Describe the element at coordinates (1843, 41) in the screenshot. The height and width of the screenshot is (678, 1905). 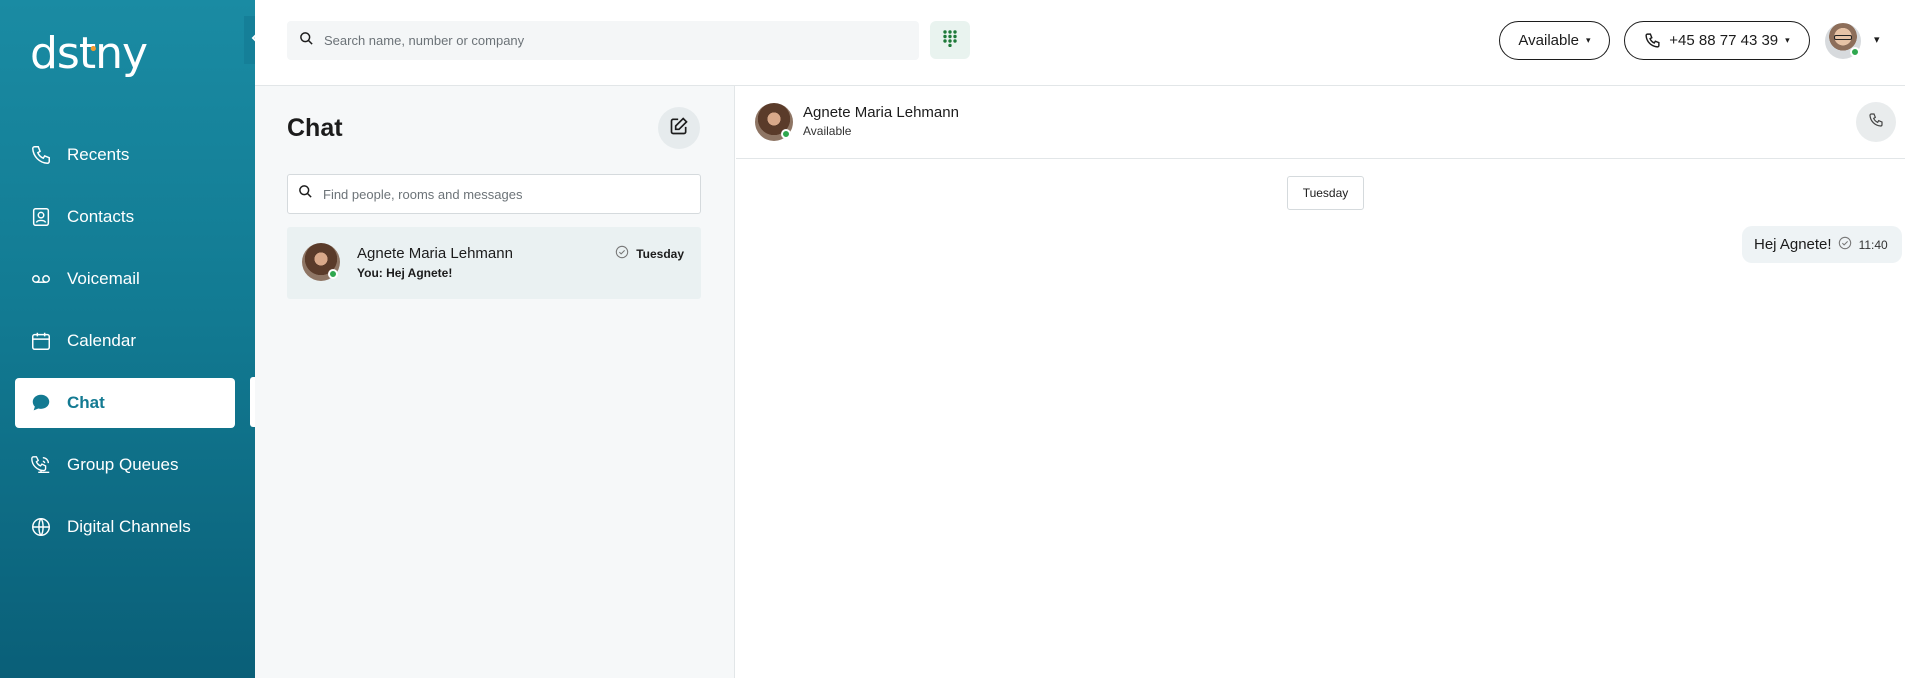
I see `user-avatar` at that location.